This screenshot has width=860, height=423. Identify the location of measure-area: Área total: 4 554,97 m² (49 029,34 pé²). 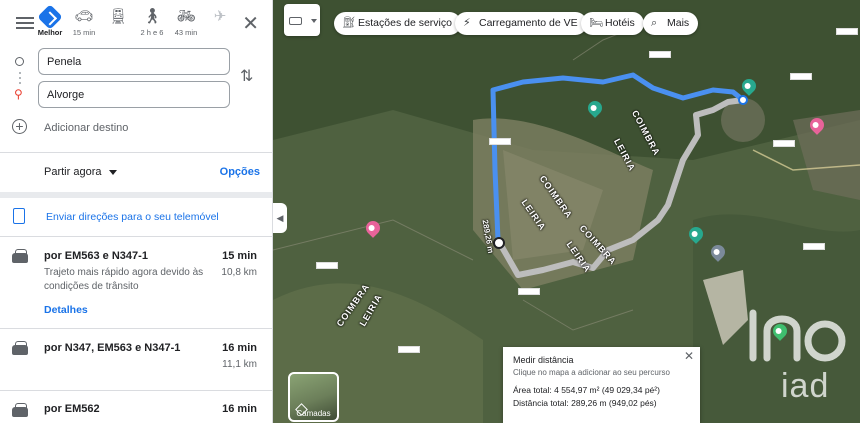
(586, 390).